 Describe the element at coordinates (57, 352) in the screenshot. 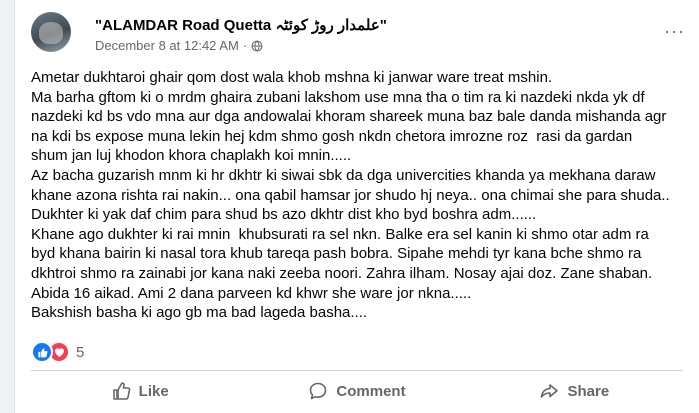

I see `reactions-summary: 5` at that location.